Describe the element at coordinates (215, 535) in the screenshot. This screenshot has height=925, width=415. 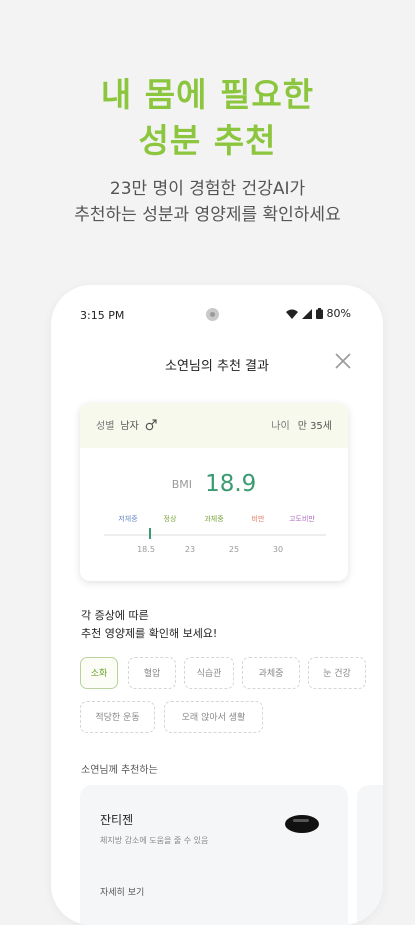
I see `bmi-scale-line` at that location.